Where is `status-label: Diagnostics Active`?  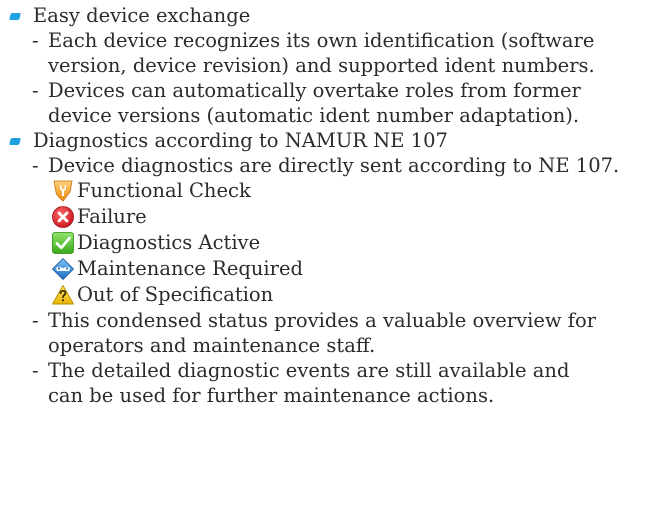 status-label: Diagnostics Active is located at coordinates (169, 242).